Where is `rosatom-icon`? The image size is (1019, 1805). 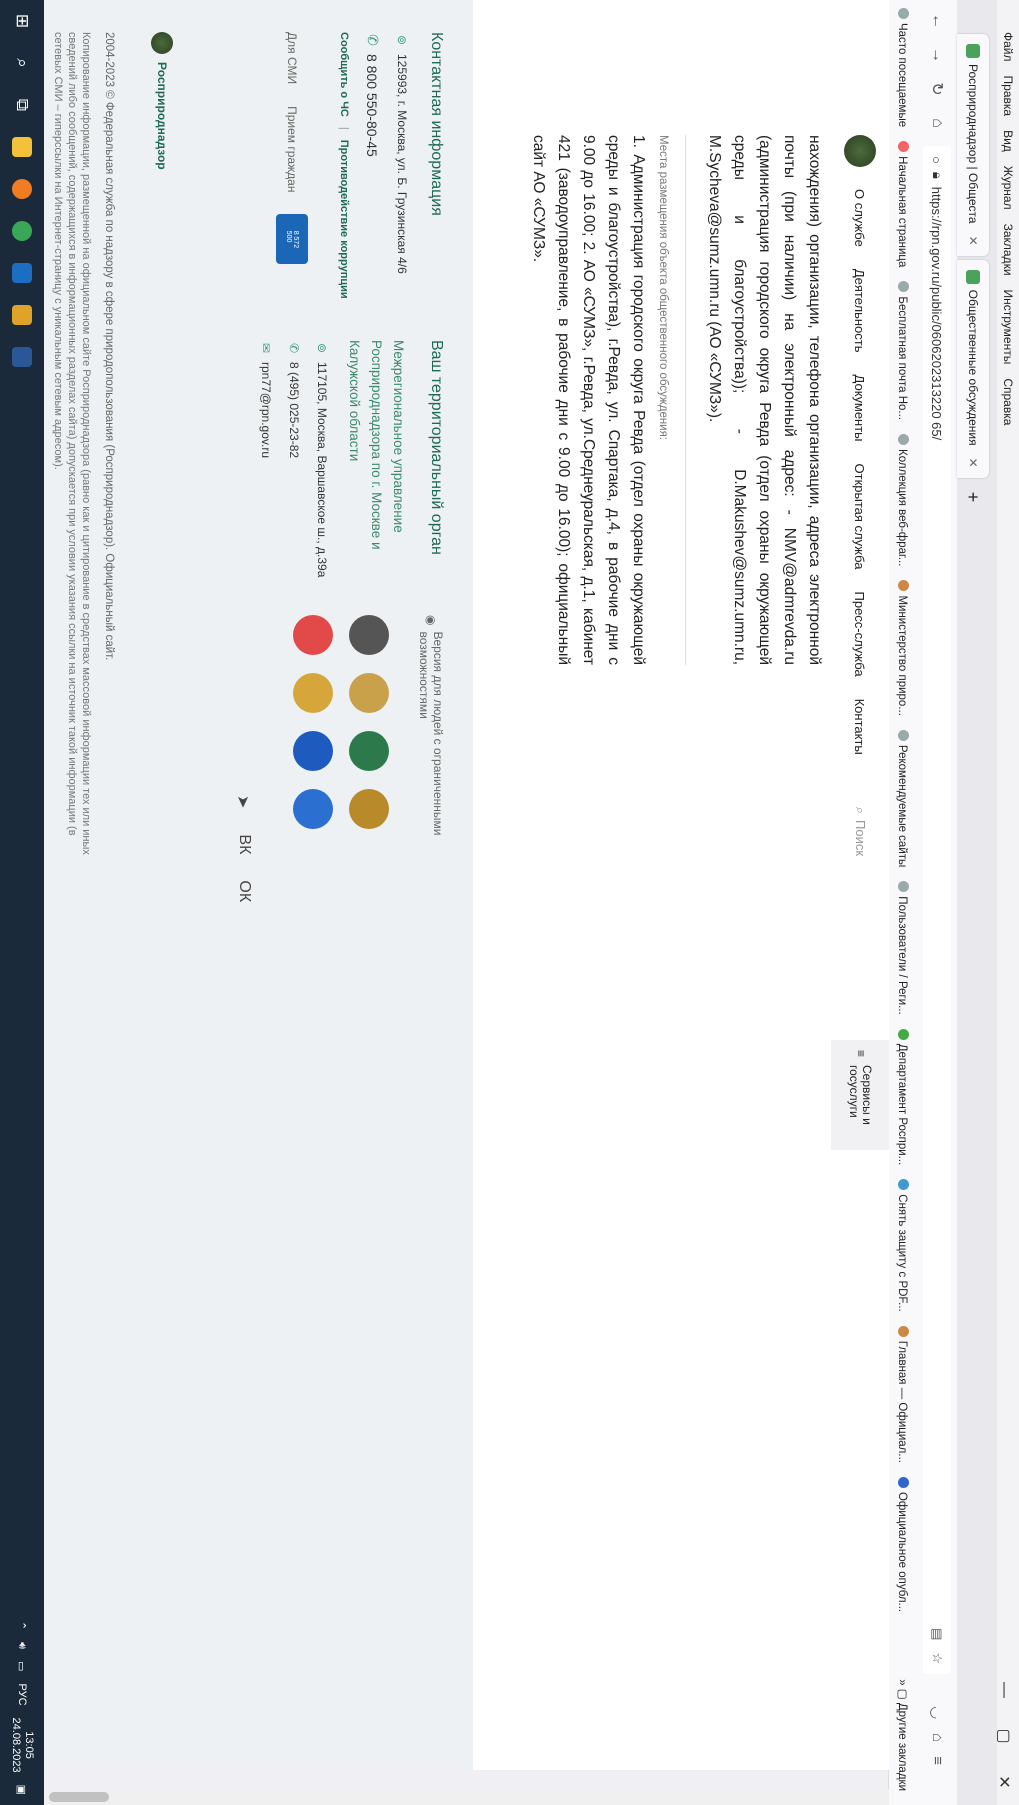 rosatom-icon is located at coordinates (313, 809).